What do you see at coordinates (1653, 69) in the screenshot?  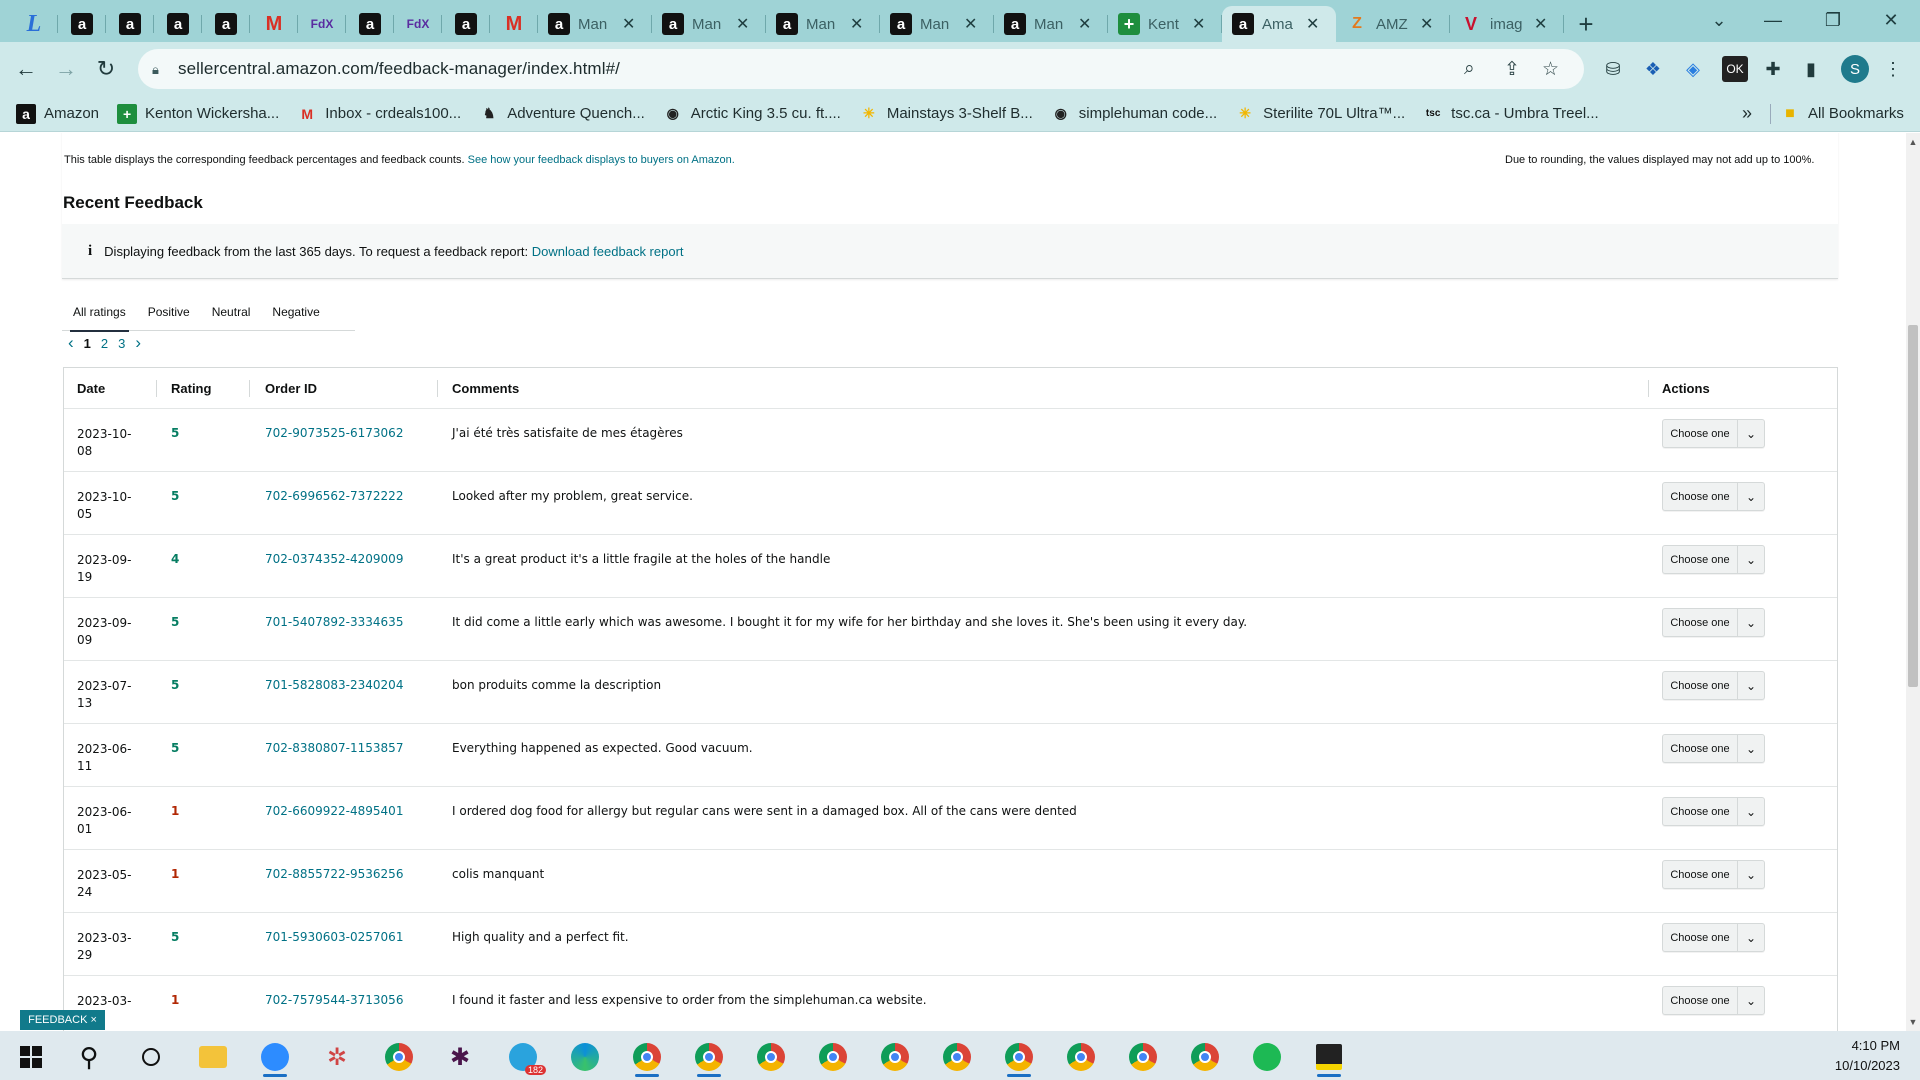 I see `extension-puzzle-blue-icon: ❖` at bounding box center [1653, 69].